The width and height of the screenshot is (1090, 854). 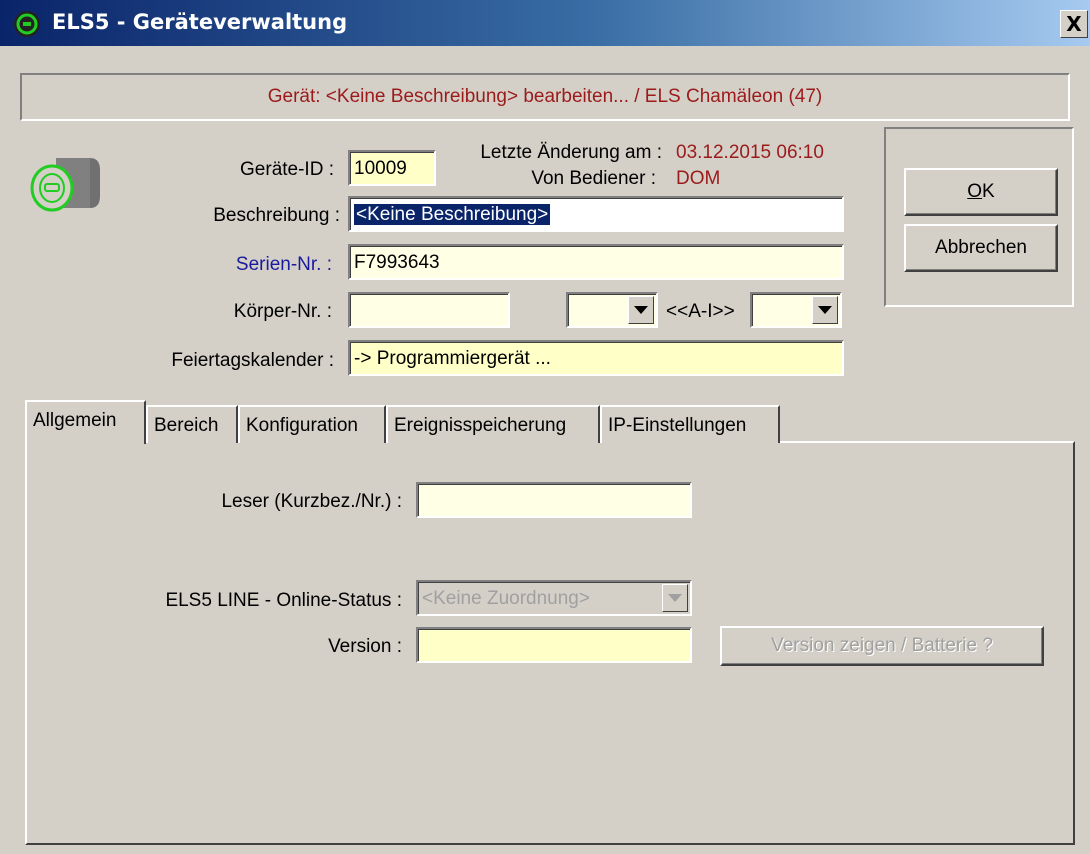 What do you see at coordinates (200, 22) in the screenshot?
I see `window-title: ELS5 - Geräteverwaltung` at bounding box center [200, 22].